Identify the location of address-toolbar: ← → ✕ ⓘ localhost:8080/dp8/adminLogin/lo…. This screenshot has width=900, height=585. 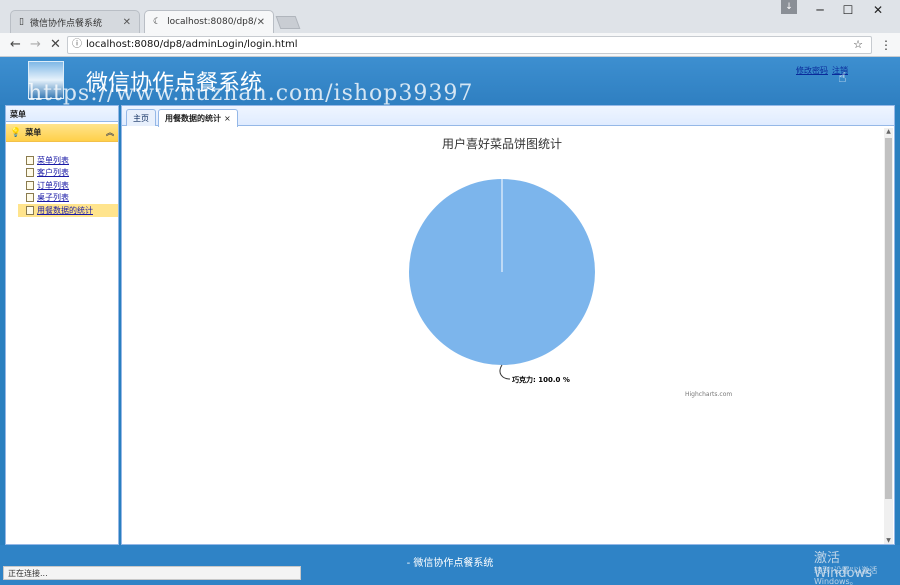
(450, 45).